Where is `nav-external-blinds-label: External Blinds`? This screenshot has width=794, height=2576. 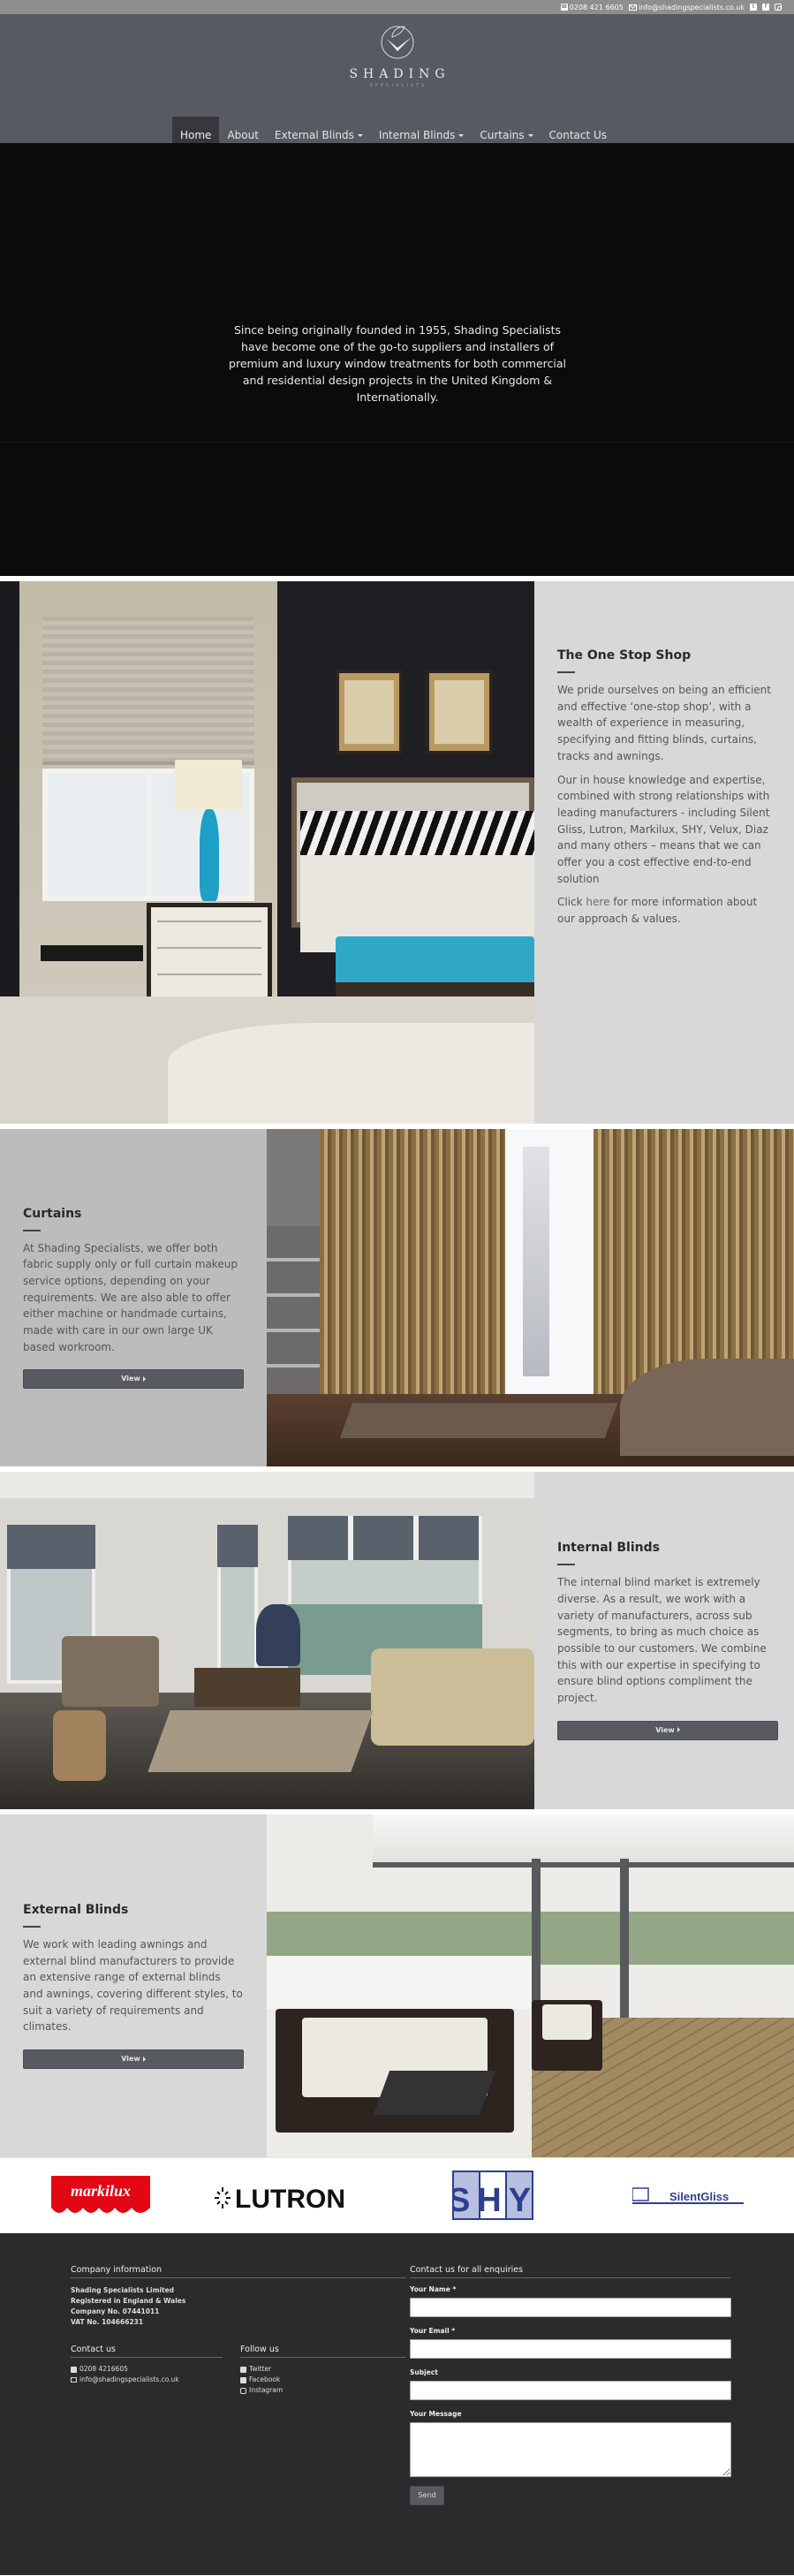 nav-external-blinds-label: External Blinds is located at coordinates (314, 135).